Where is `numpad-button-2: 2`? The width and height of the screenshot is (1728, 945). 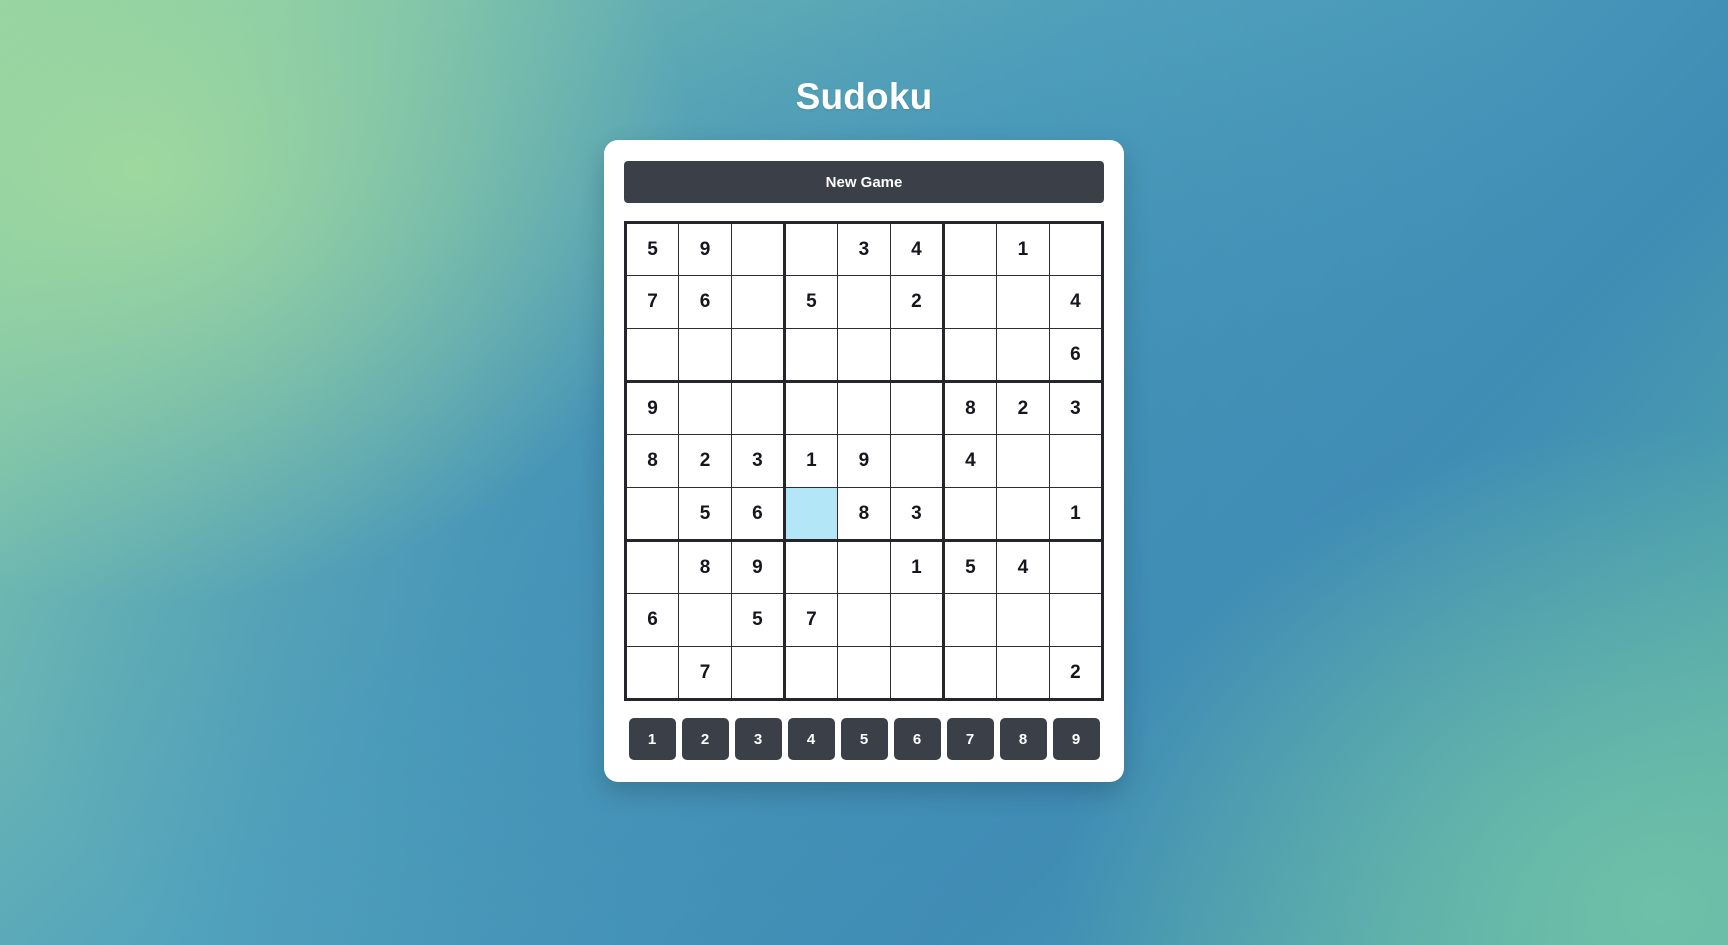 numpad-button-2: 2 is located at coordinates (705, 739).